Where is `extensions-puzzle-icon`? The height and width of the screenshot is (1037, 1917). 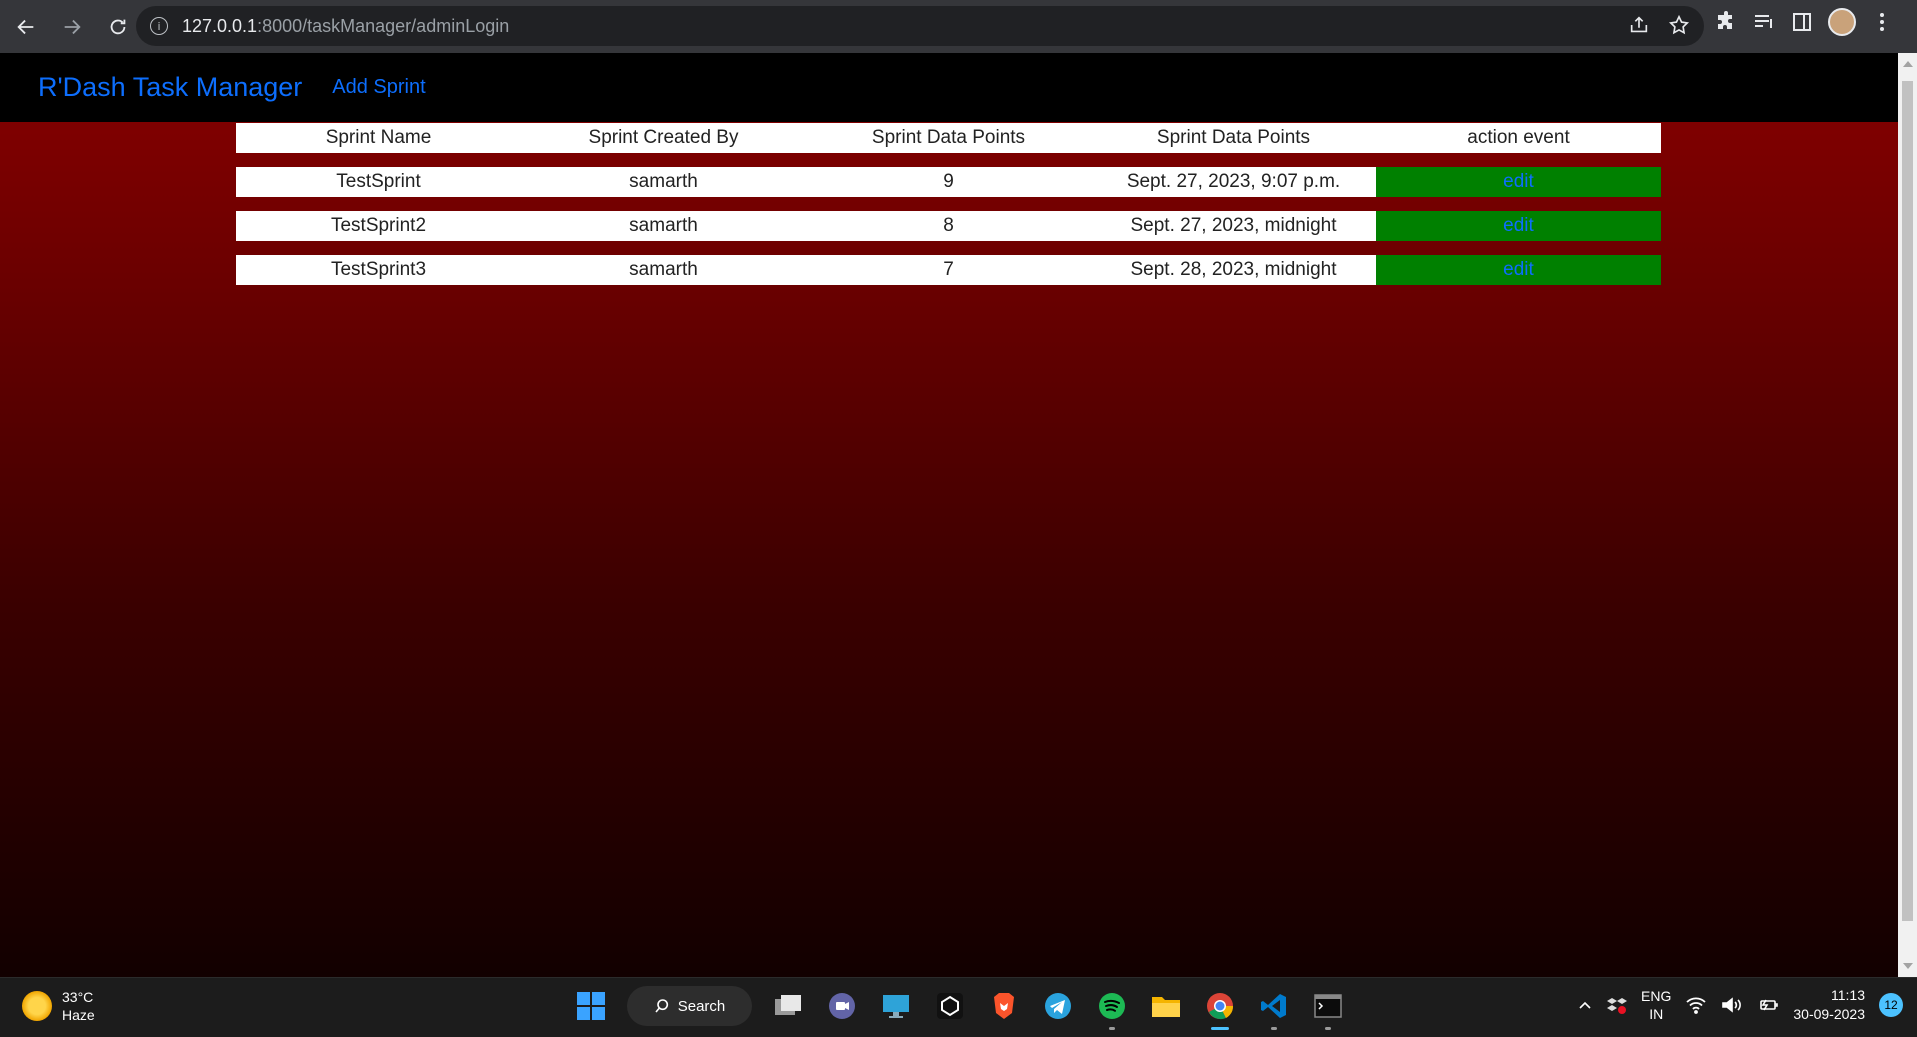
extensions-puzzle-icon is located at coordinates (1726, 22).